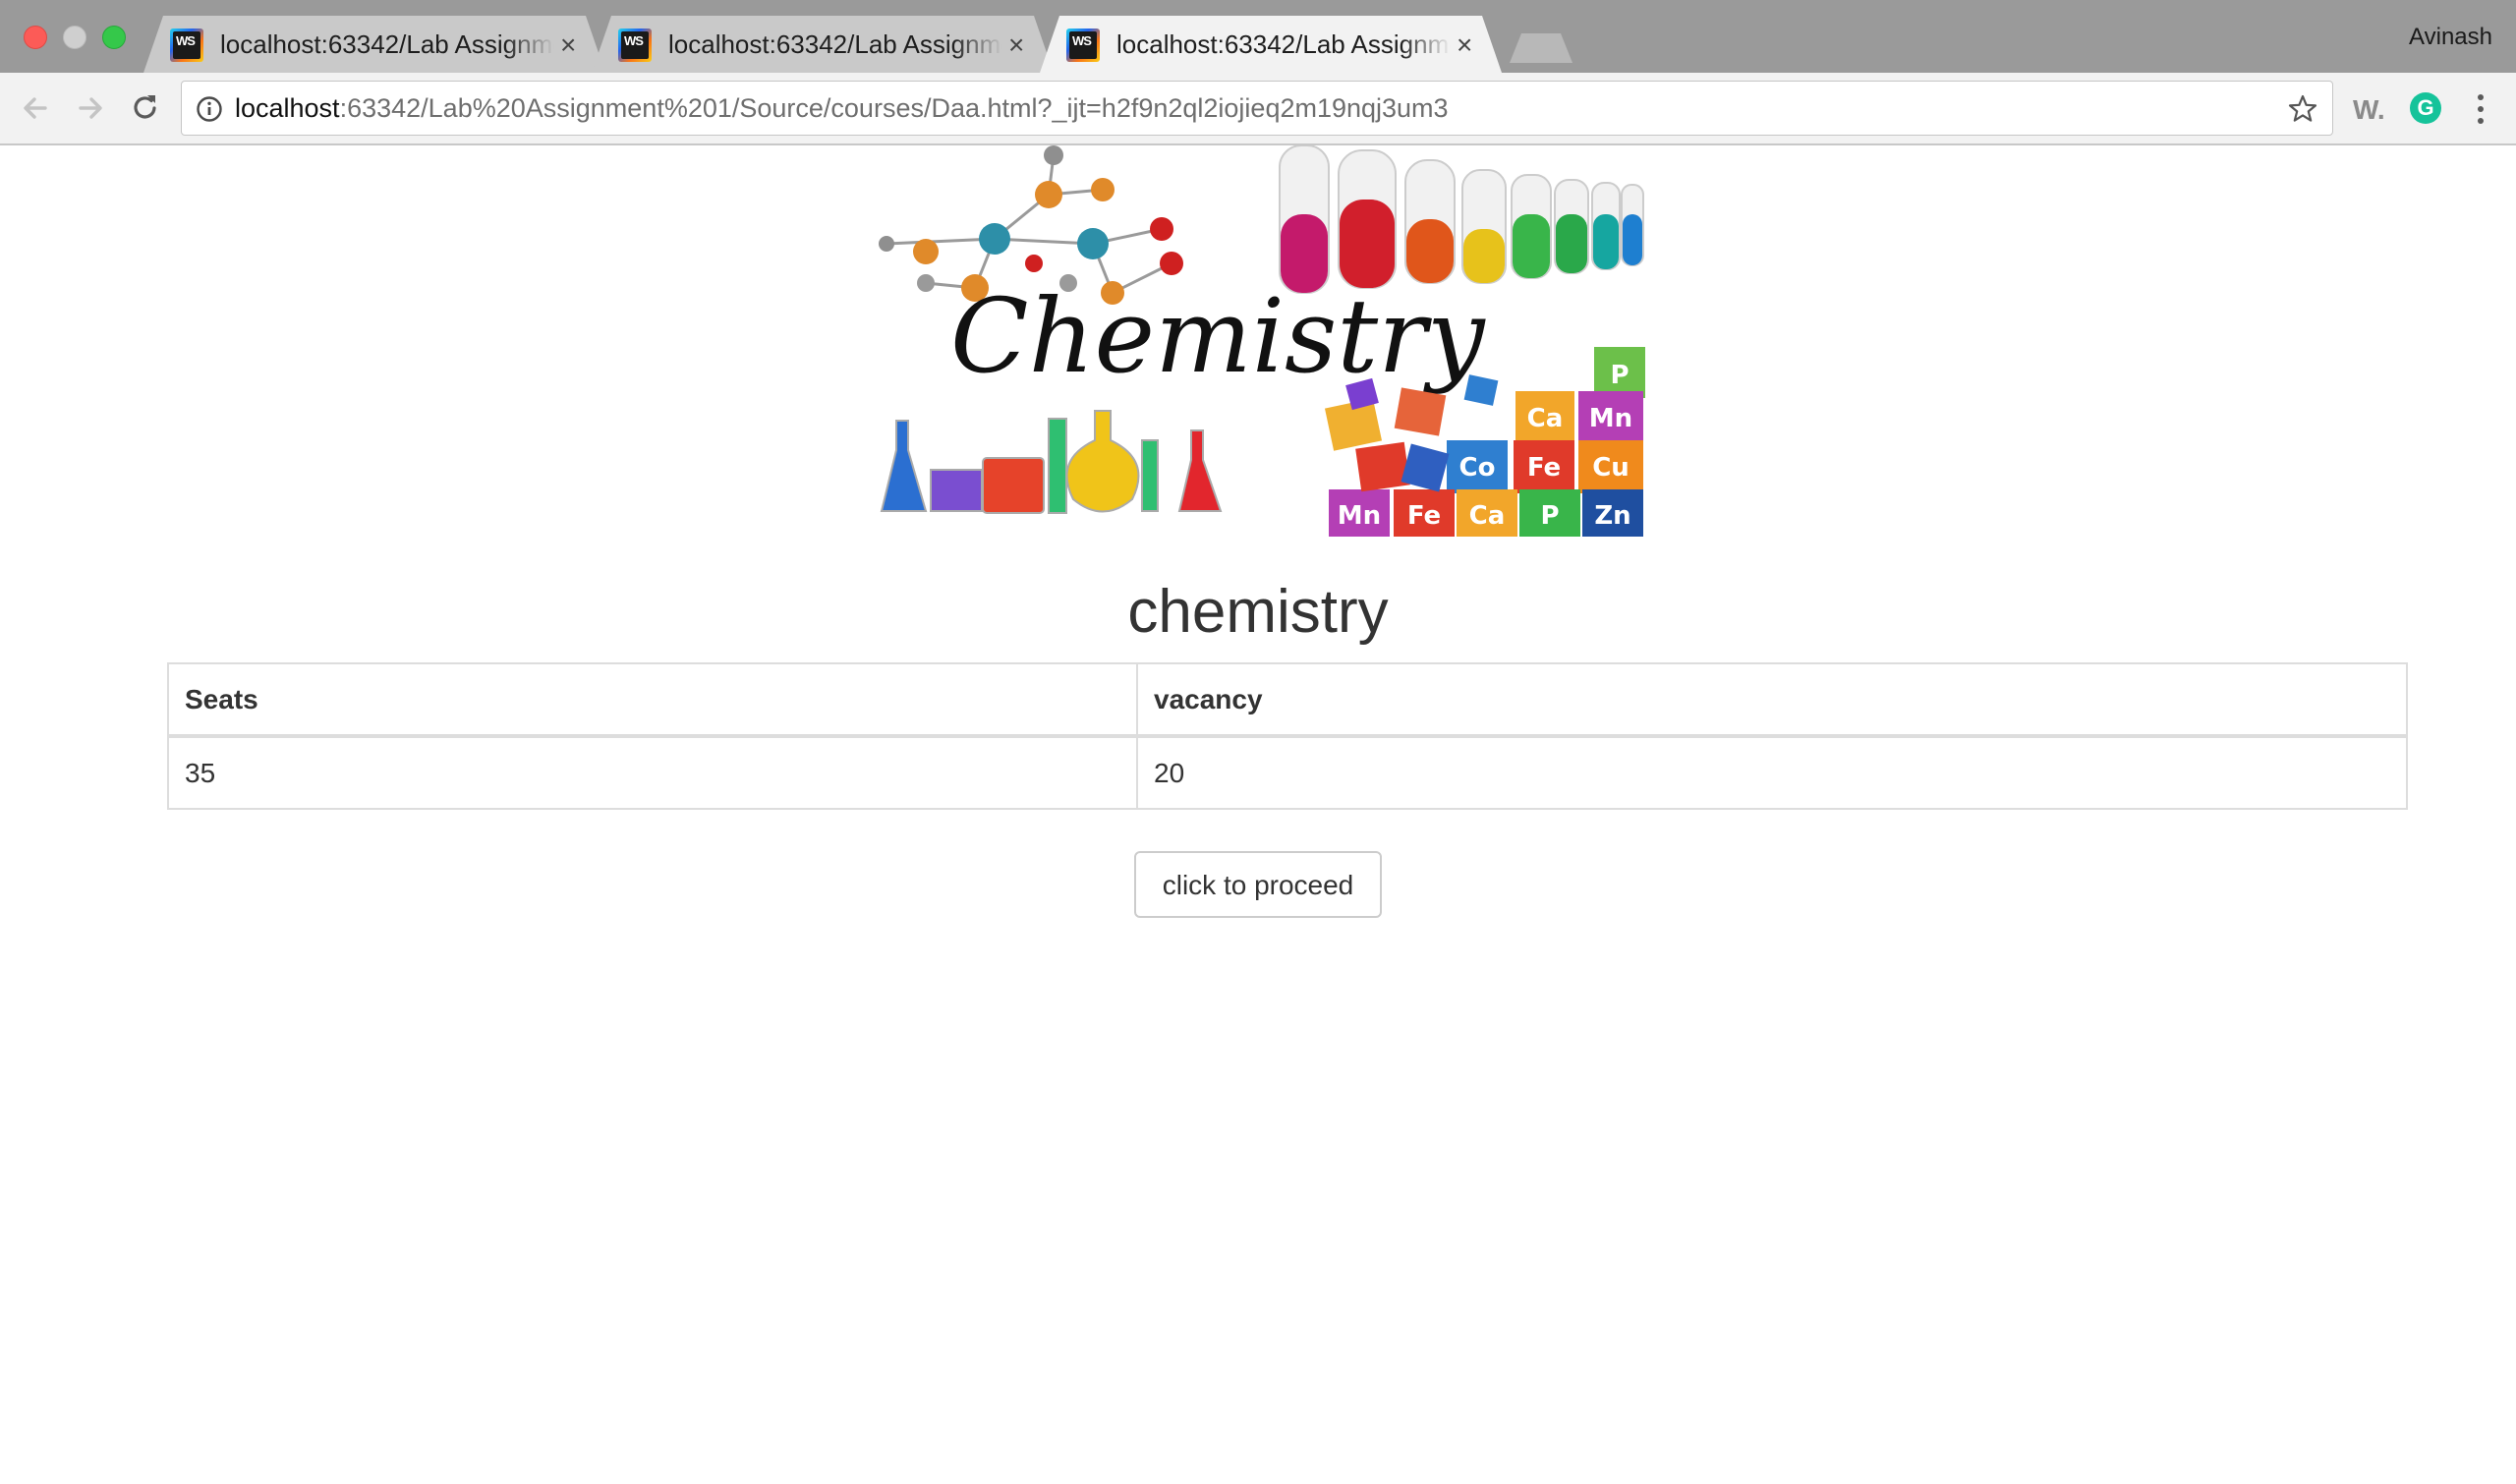  I want to click on course-info-table: Seats vacancy 35 20, so click(1287, 736).